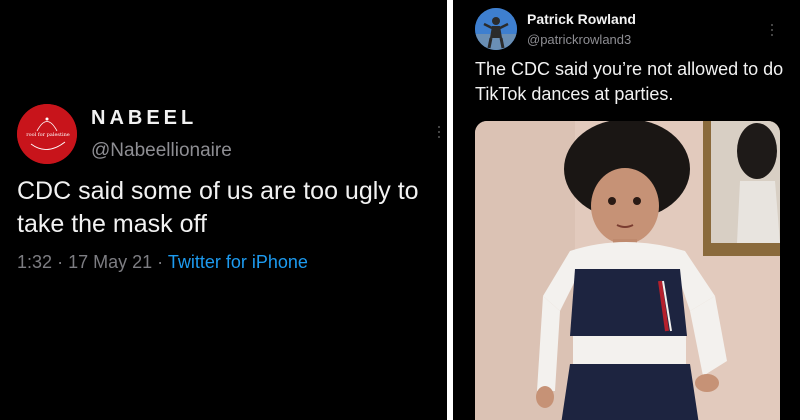 The width and height of the screenshot is (800, 420). Describe the element at coordinates (579, 39) in the screenshot. I see `author-handle: @patrickrowland3` at that location.